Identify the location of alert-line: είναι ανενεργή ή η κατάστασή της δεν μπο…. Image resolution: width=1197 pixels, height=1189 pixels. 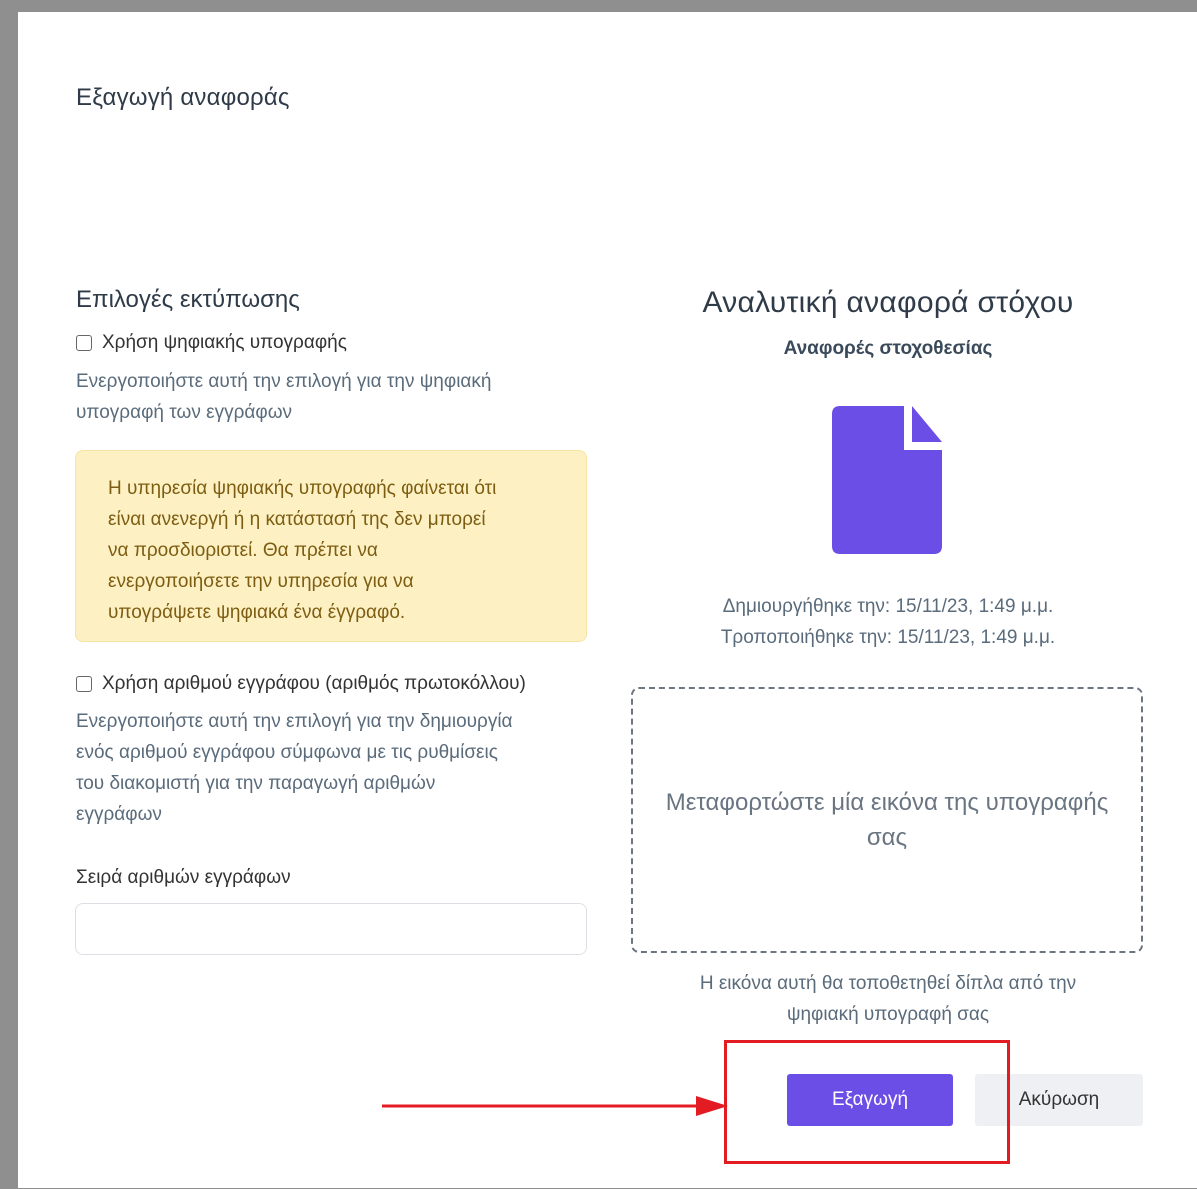
(297, 519).